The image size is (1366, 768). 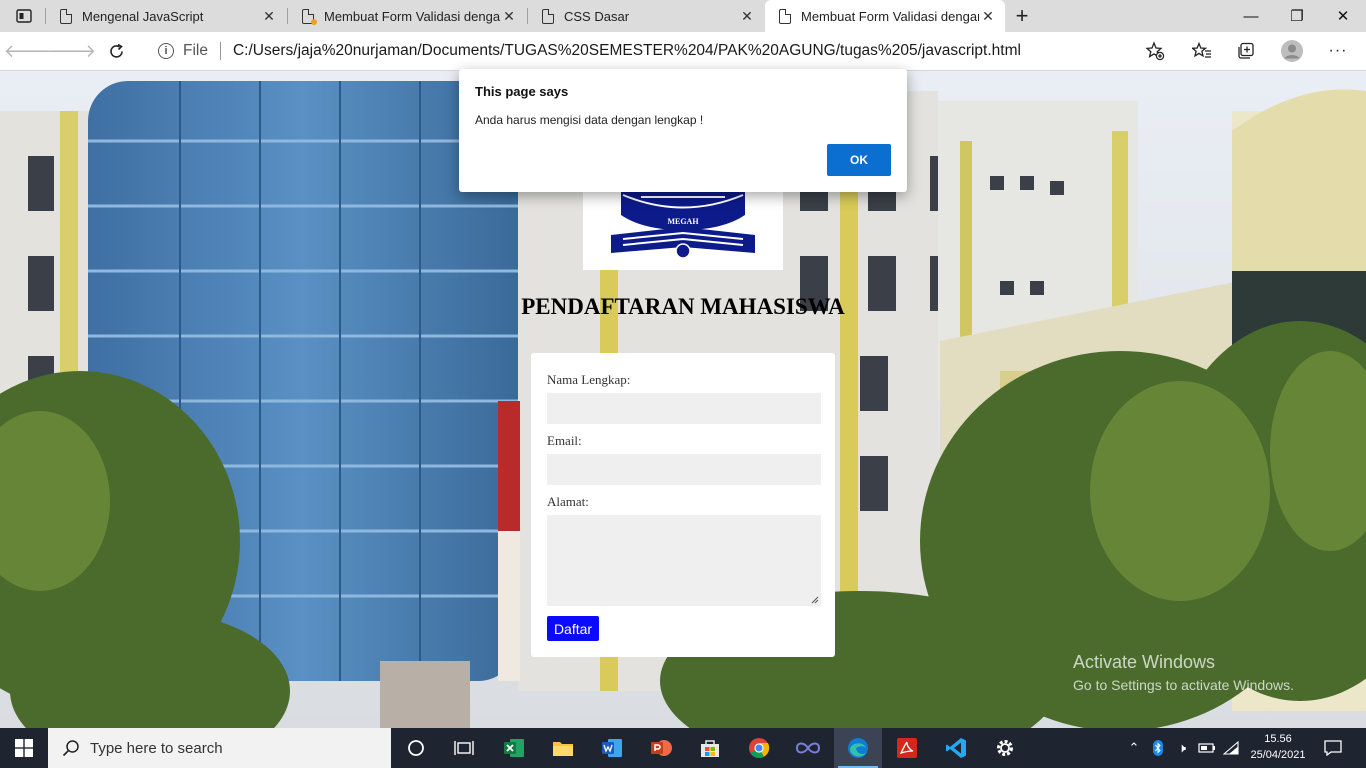 I want to click on windows-logo-icon, so click(x=24, y=748).